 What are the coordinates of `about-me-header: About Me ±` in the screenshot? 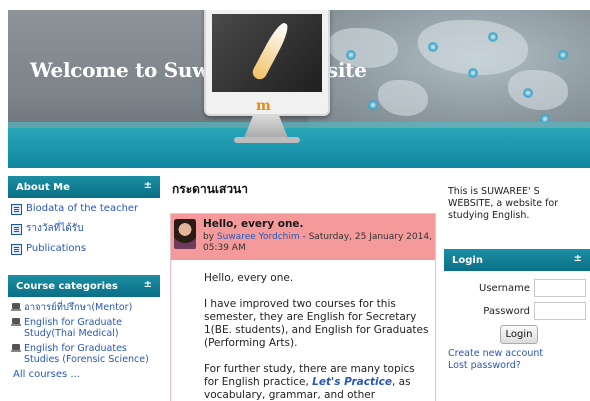 It's located at (84, 187).